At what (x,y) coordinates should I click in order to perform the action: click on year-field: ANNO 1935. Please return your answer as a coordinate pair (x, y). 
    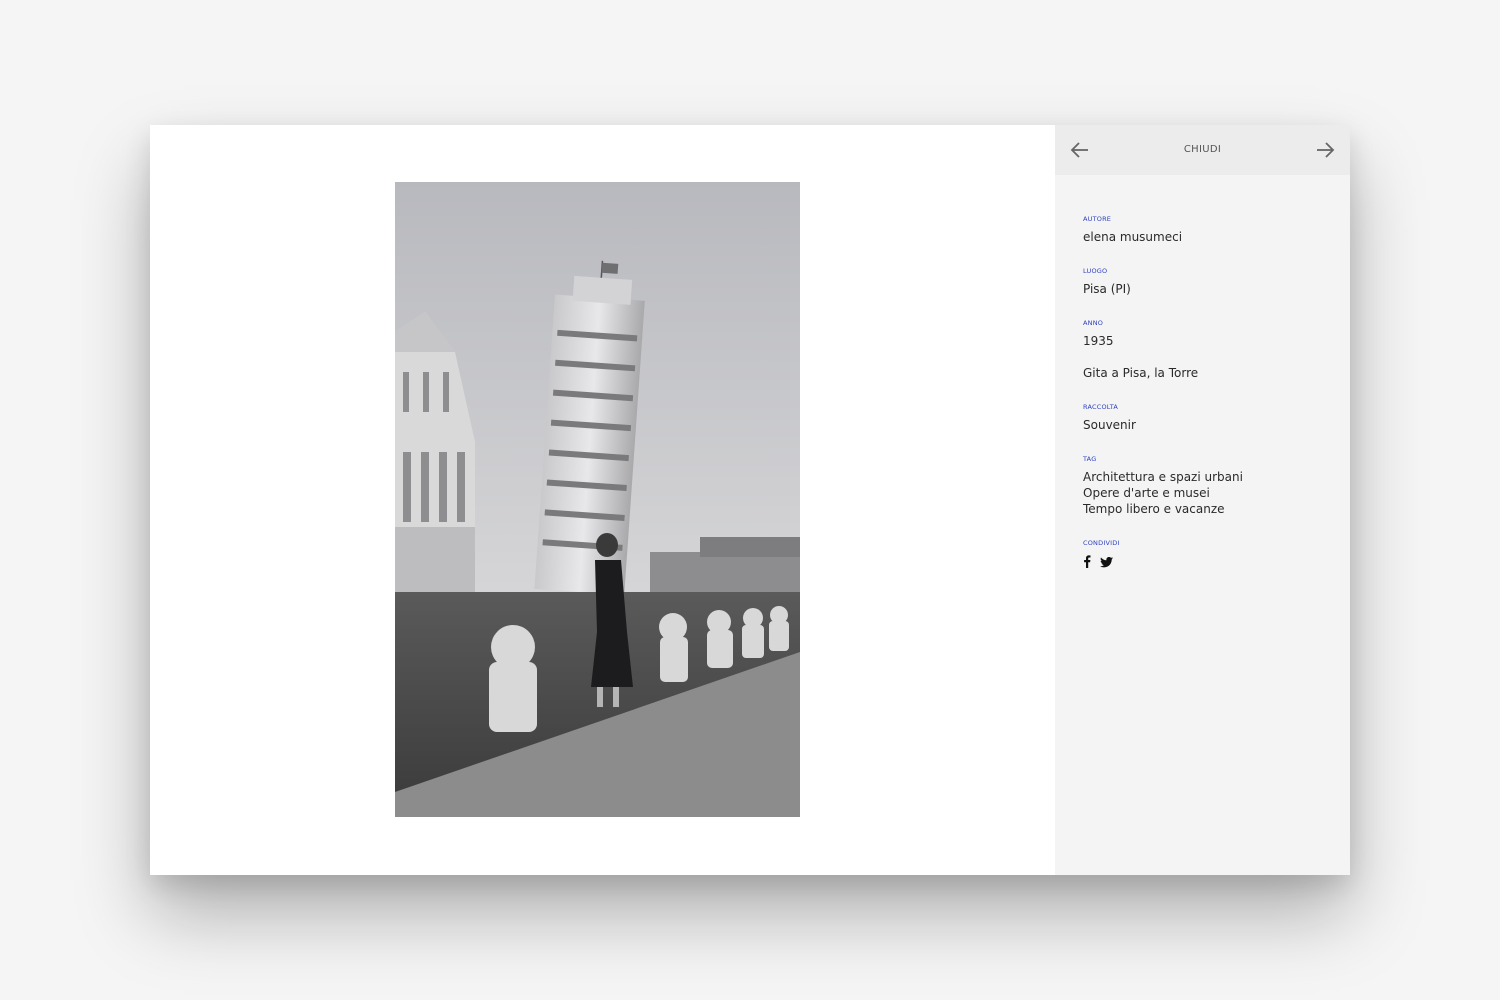
    Looking at the image, I should click on (1208, 334).